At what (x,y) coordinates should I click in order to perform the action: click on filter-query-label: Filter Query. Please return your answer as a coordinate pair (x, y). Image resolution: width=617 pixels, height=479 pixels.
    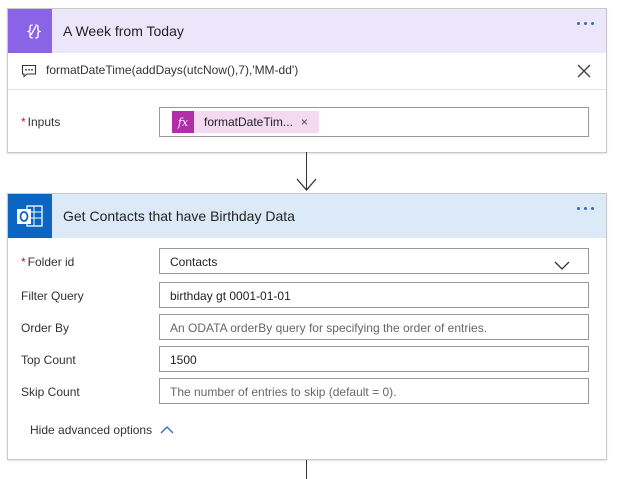
    Looking at the image, I should click on (52, 296).